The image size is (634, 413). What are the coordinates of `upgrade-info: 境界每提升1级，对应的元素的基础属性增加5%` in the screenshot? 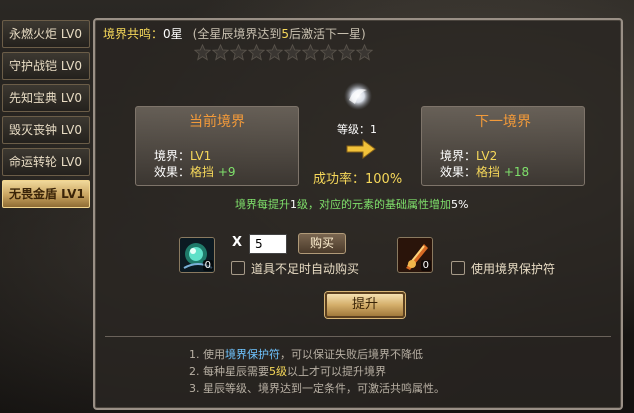 It's located at (352, 204).